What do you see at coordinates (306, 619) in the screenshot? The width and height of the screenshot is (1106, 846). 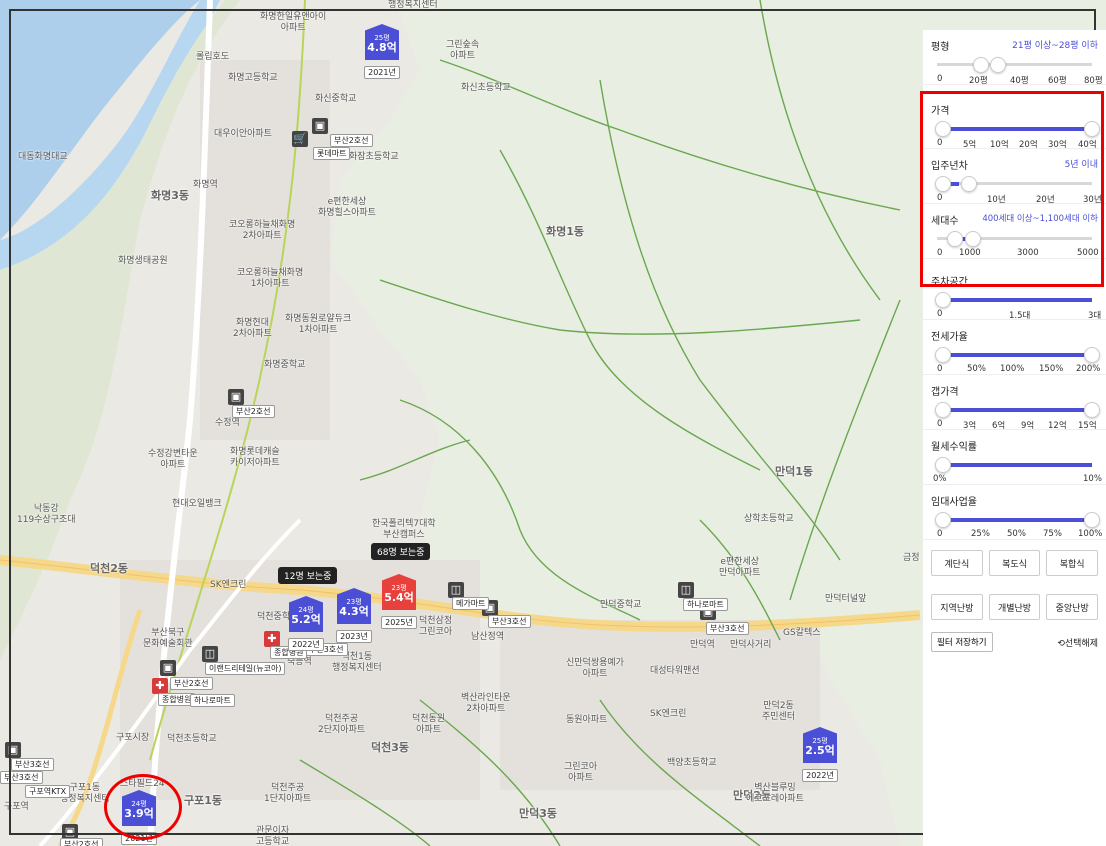 I see `apartment-price: 5.2억` at bounding box center [306, 619].